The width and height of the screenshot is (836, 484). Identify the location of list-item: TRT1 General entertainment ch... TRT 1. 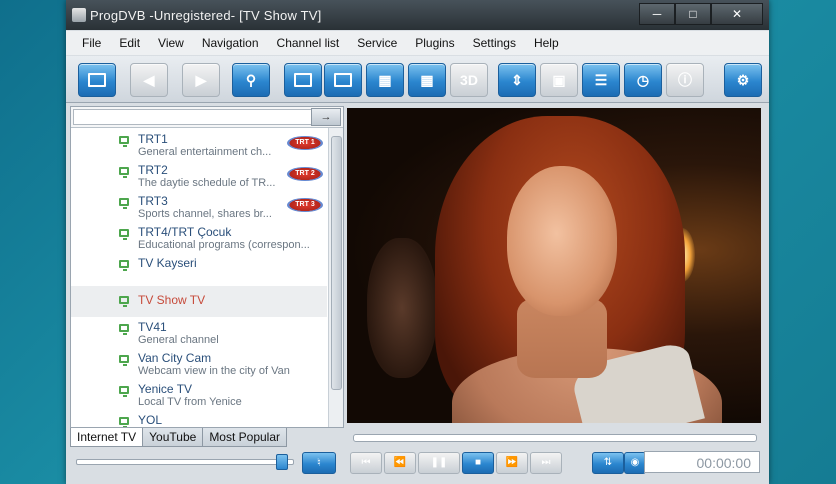
(199, 145).